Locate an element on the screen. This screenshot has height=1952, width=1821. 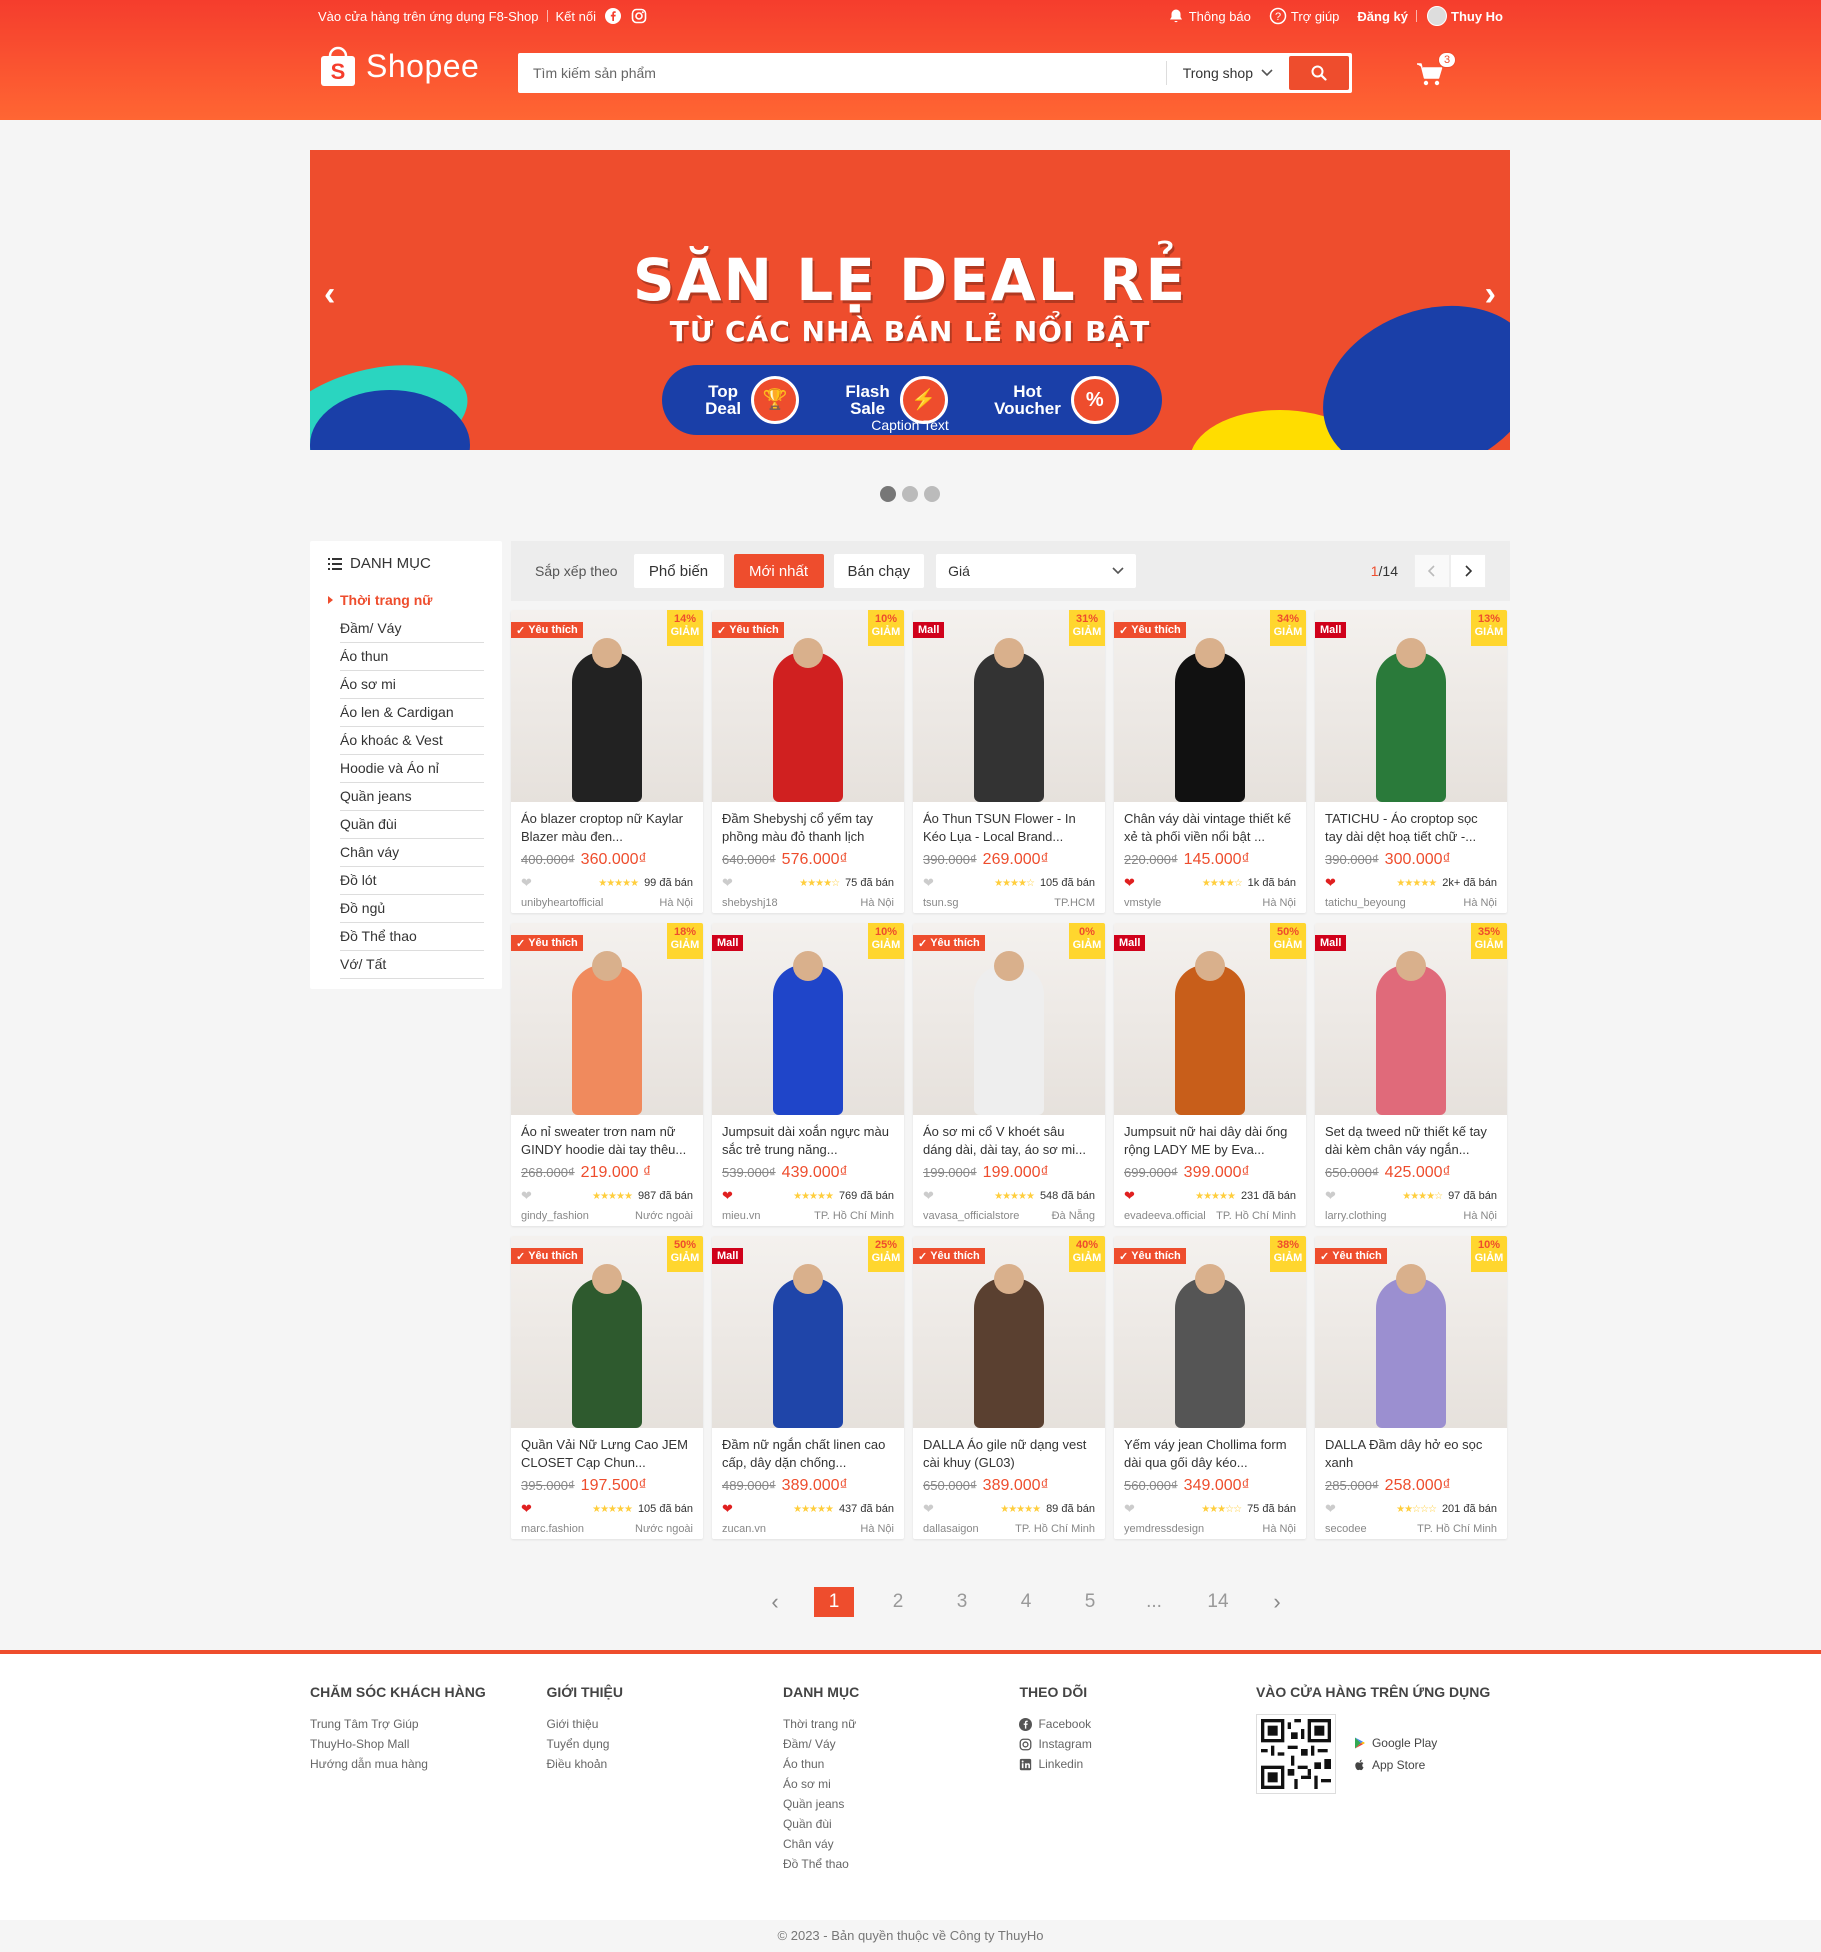
sort-newest-button: Mới nhất is located at coordinates (778, 571).